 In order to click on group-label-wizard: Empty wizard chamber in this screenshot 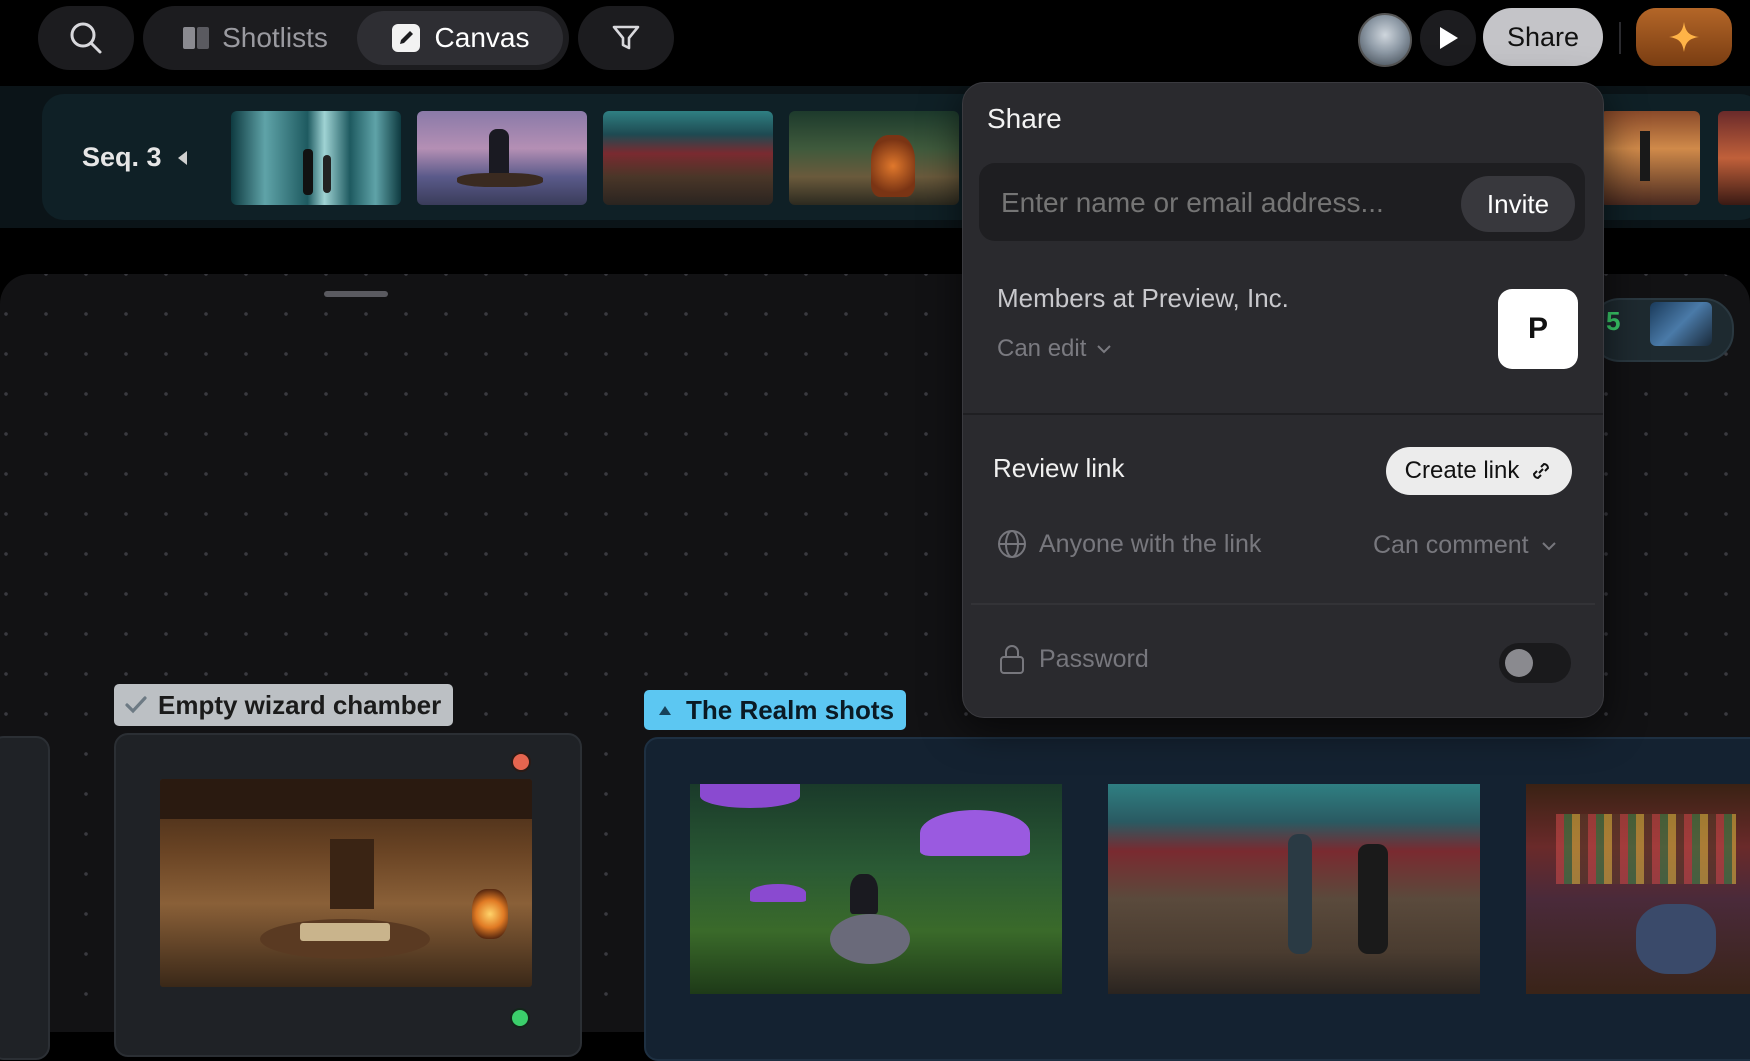, I will do `click(284, 705)`.